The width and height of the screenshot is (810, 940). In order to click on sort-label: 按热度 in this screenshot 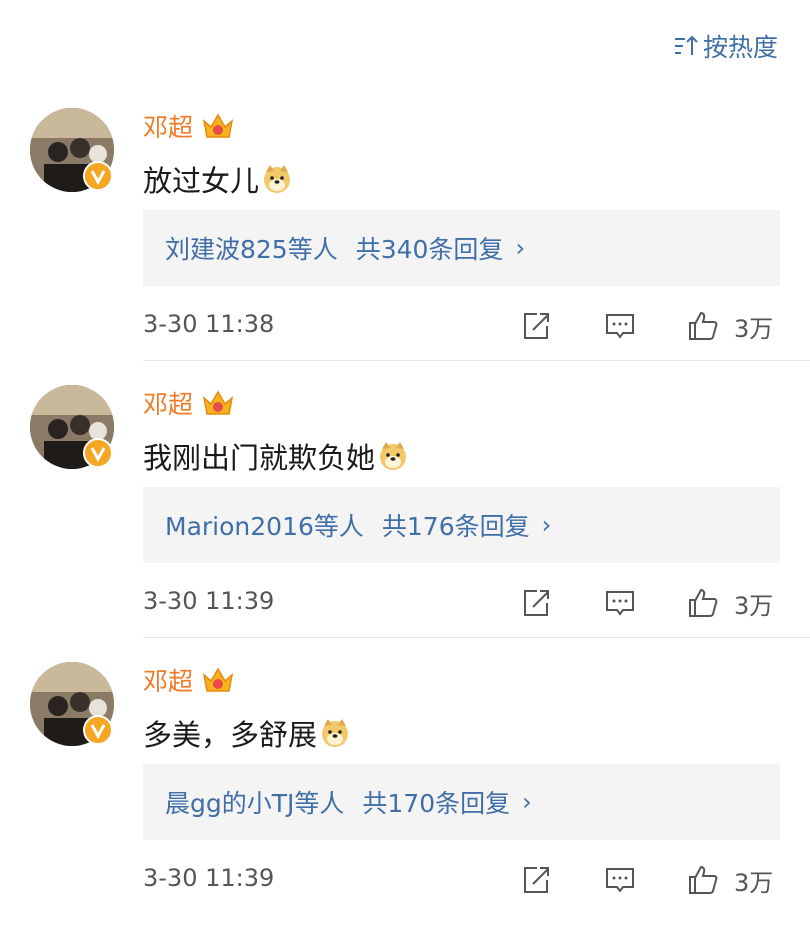, I will do `click(740, 47)`.